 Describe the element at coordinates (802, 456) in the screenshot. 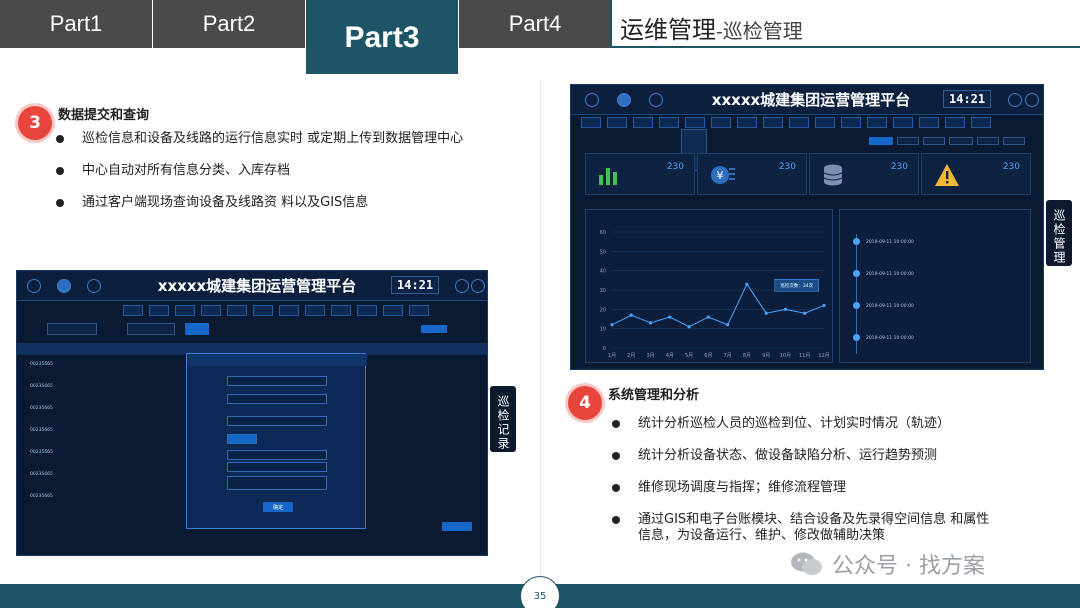

I see `list-item: 统计分析设备状态、做设备缺陷分析、运行趋势预测` at that location.